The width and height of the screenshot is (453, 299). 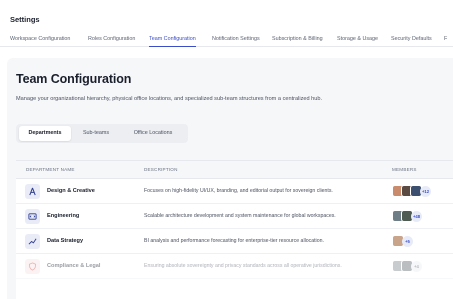 What do you see at coordinates (172, 41) in the screenshot?
I see `tab-team-configuration: Team Configuration` at bounding box center [172, 41].